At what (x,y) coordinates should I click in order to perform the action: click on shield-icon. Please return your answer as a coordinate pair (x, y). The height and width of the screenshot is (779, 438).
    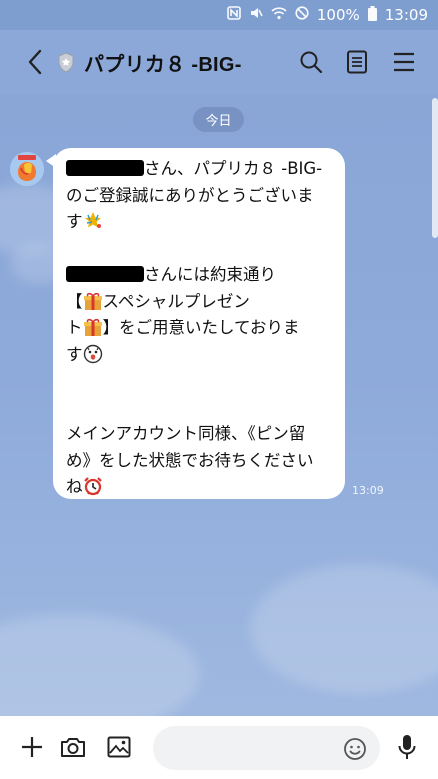
    Looking at the image, I should click on (66, 62).